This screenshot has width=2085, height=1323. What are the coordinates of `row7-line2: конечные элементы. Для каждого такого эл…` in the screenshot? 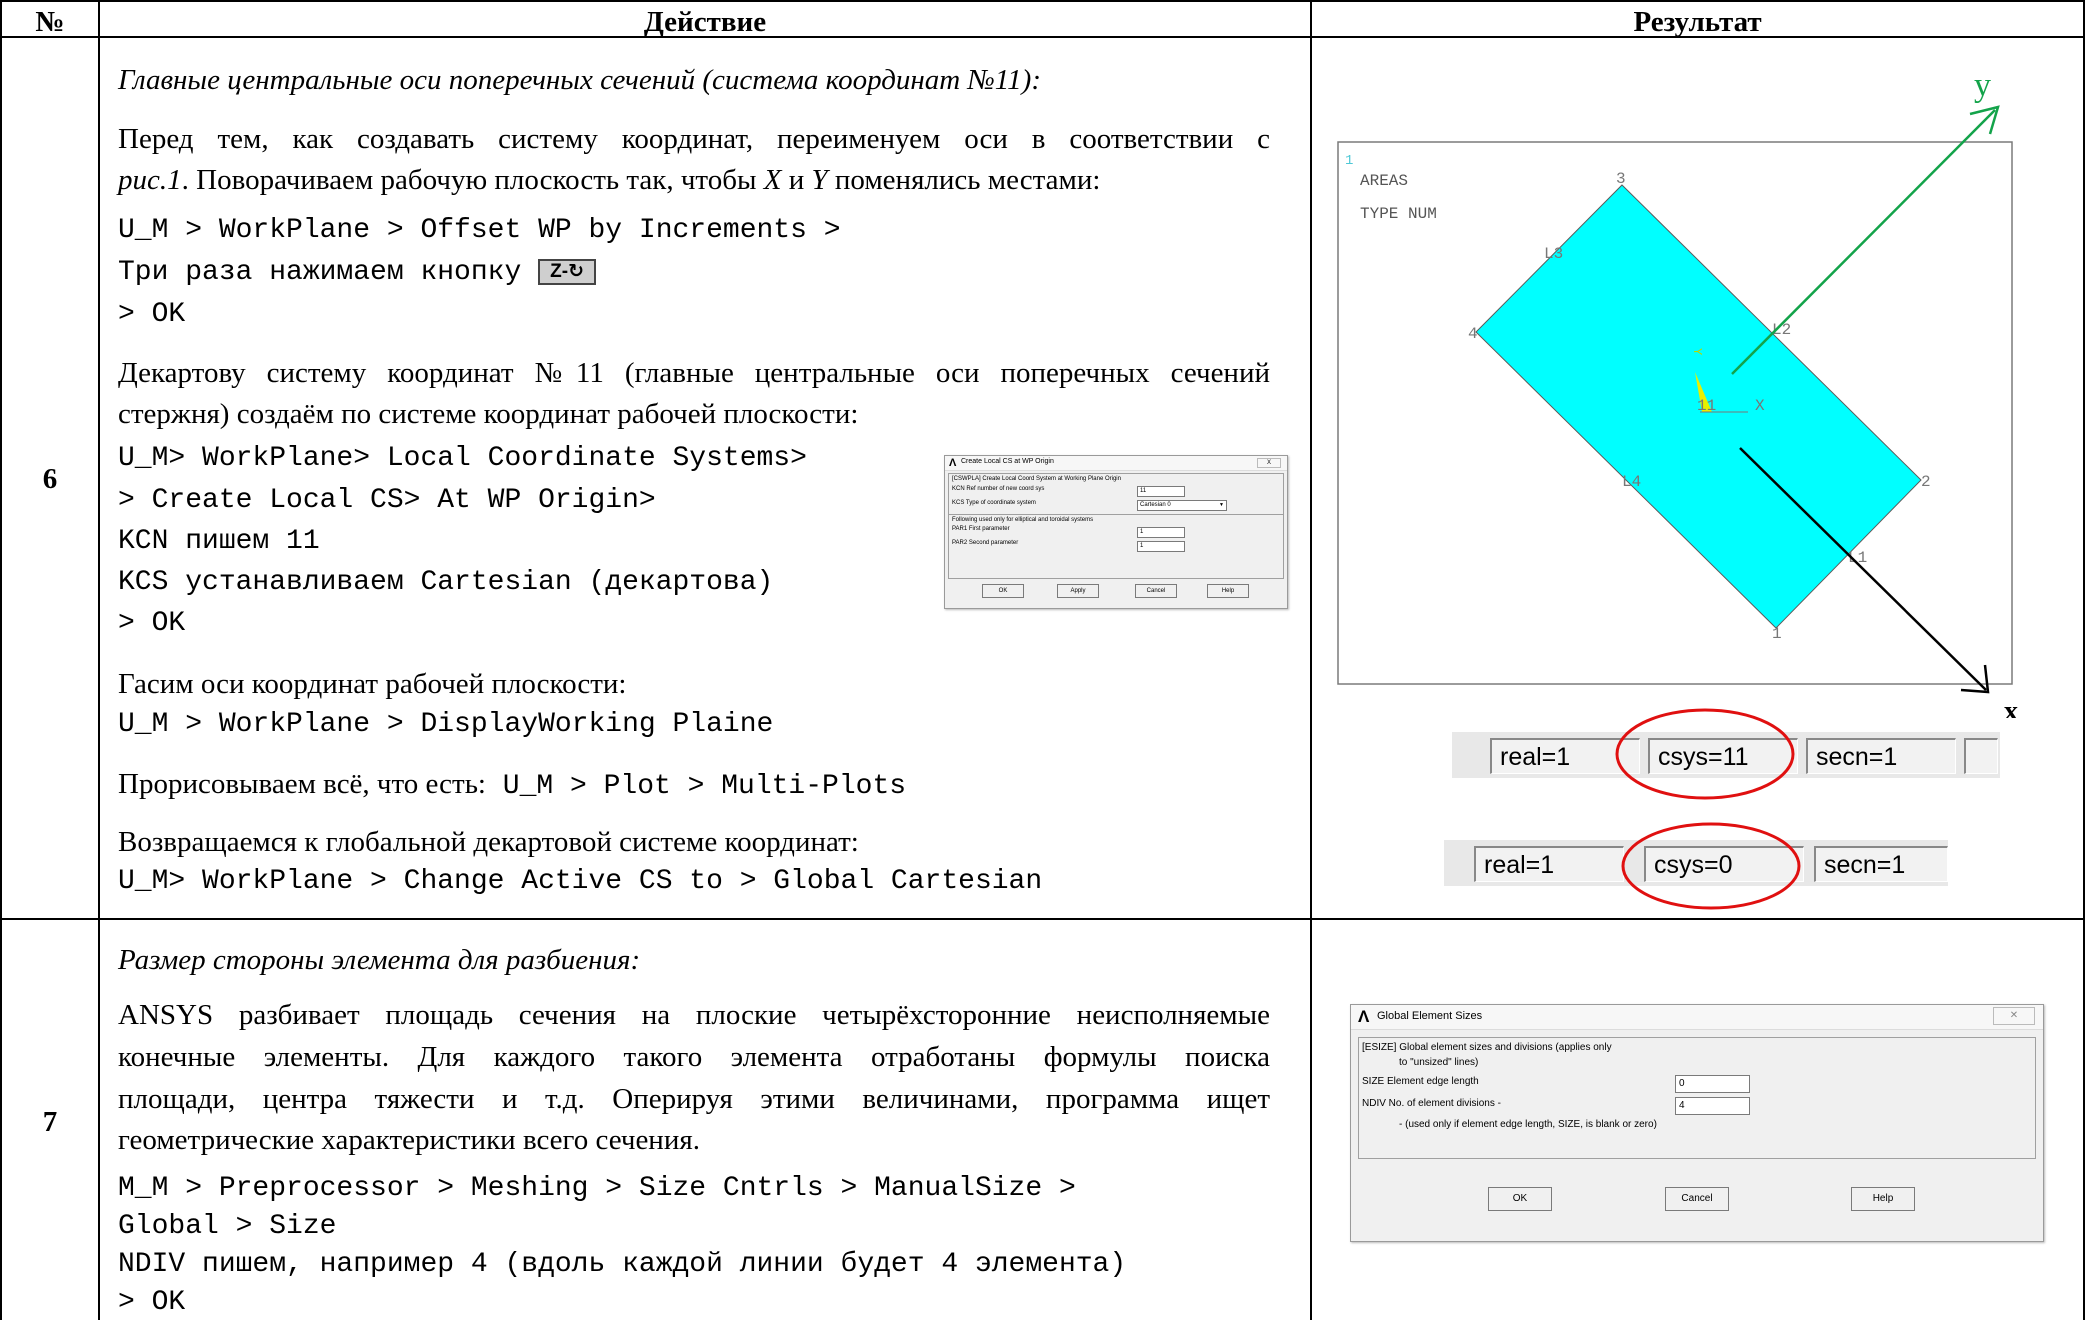 It's located at (694, 1057).